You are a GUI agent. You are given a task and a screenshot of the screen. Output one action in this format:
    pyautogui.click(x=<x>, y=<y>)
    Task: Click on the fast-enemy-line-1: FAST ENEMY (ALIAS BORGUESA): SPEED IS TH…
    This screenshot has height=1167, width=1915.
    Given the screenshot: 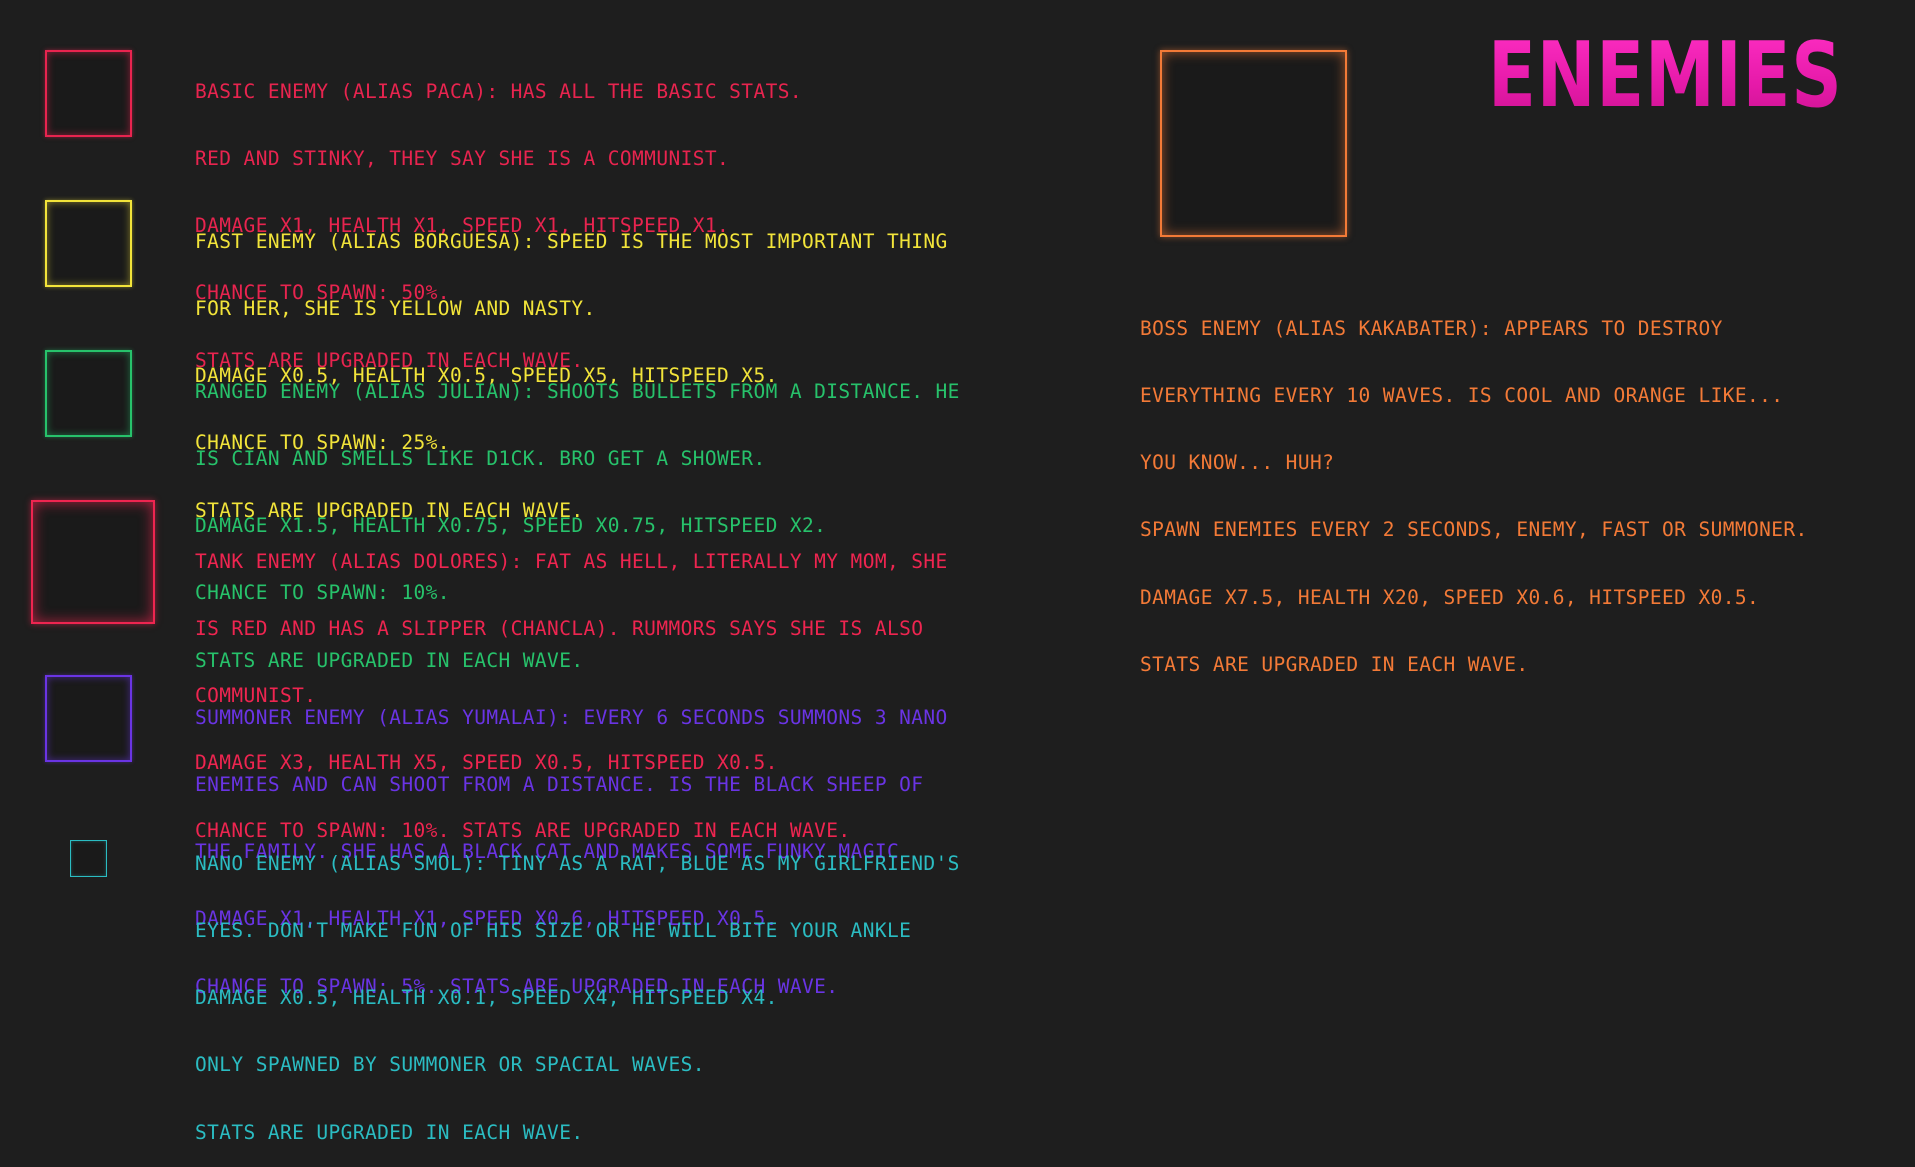 What is the action you would take?
    pyautogui.click(x=571, y=241)
    